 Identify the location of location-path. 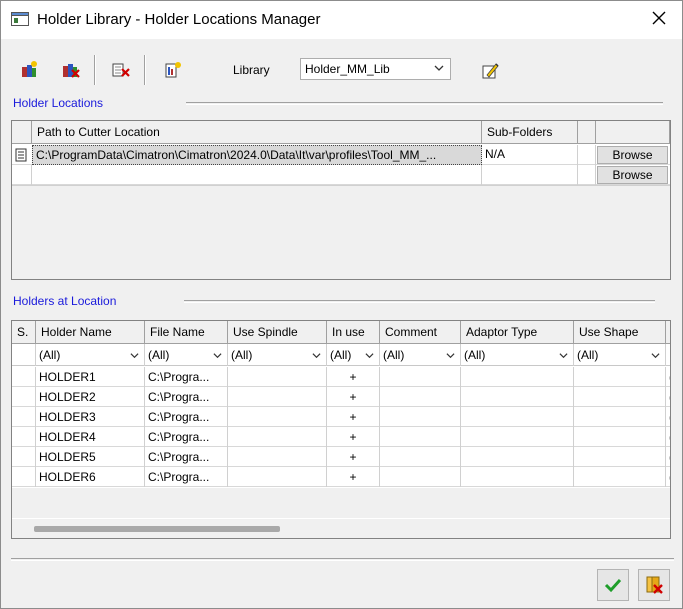
(257, 175).